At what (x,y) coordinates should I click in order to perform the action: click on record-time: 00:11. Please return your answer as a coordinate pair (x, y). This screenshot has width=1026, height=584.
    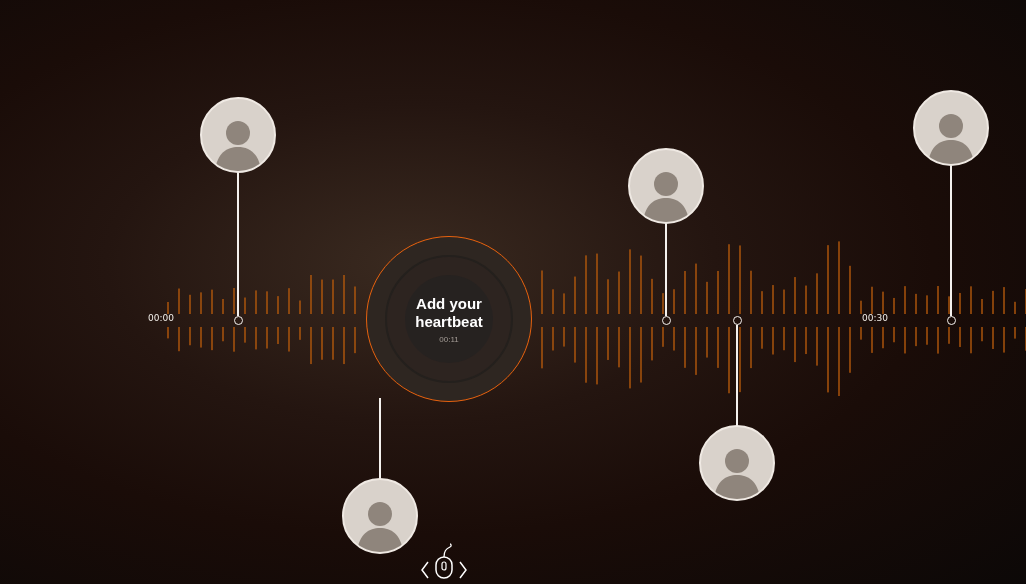
    Looking at the image, I should click on (449, 339).